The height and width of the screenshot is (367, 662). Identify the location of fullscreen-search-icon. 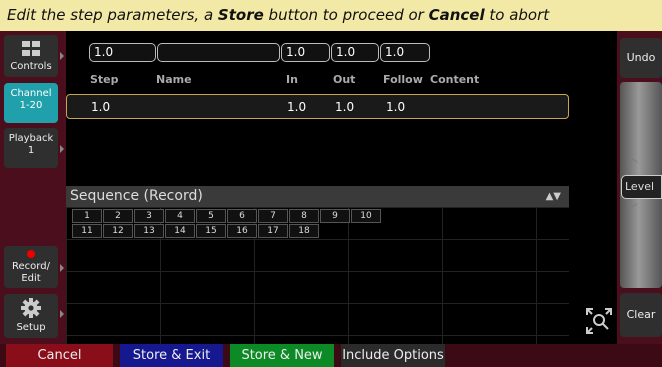
(599, 321).